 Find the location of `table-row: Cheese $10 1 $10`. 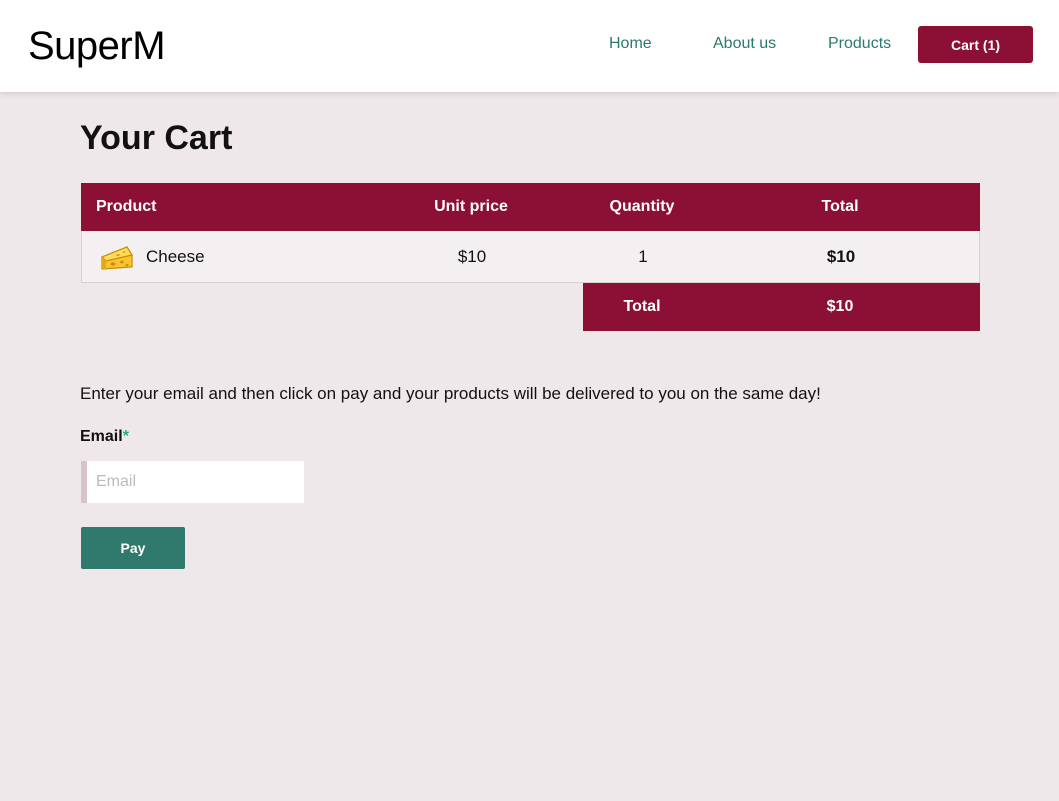

table-row: Cheese $10 1 $10 is located at coordinates (530, 257).